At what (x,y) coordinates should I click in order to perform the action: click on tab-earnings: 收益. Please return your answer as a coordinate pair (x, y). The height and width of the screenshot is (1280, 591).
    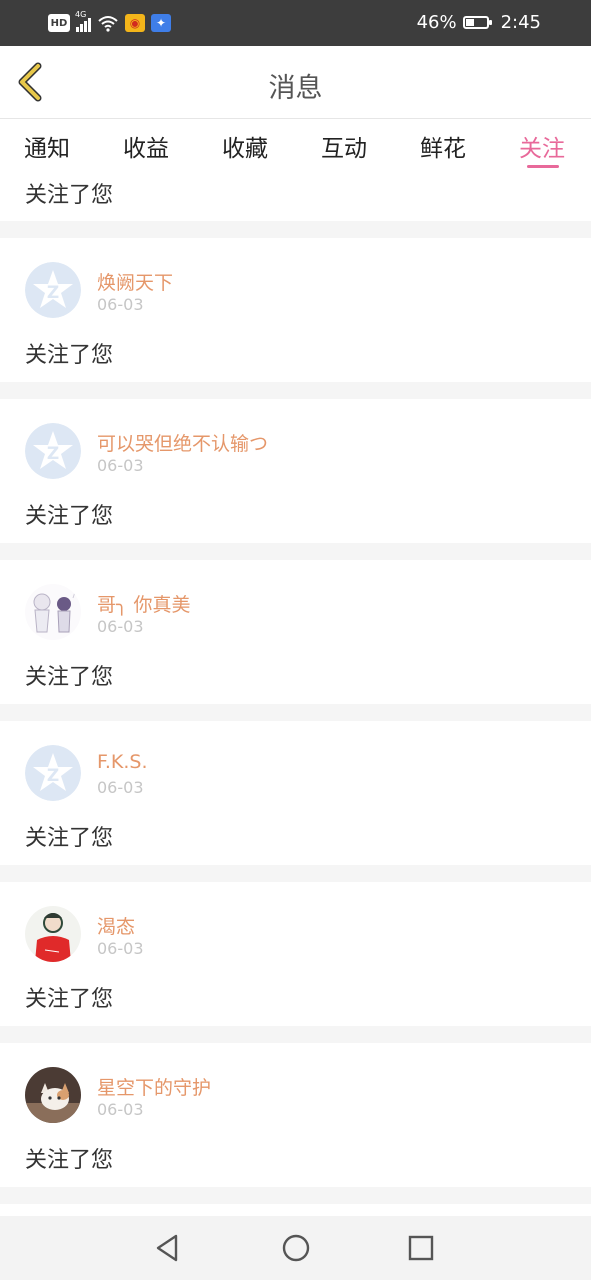
    Looking at the image, I should click on (146, 146).